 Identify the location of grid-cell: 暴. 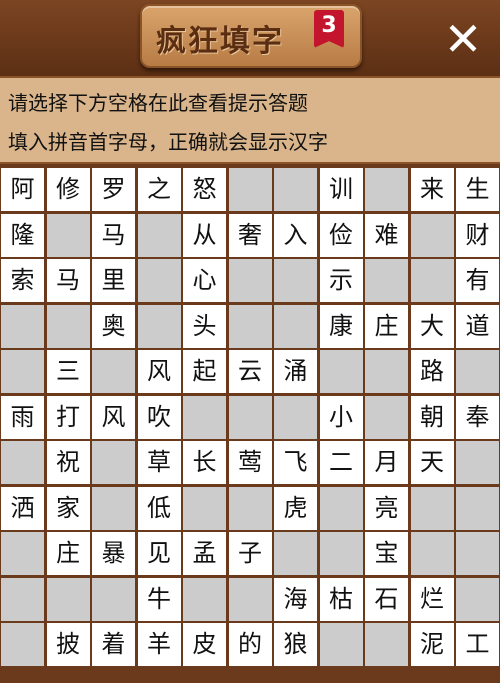
(113, 553).